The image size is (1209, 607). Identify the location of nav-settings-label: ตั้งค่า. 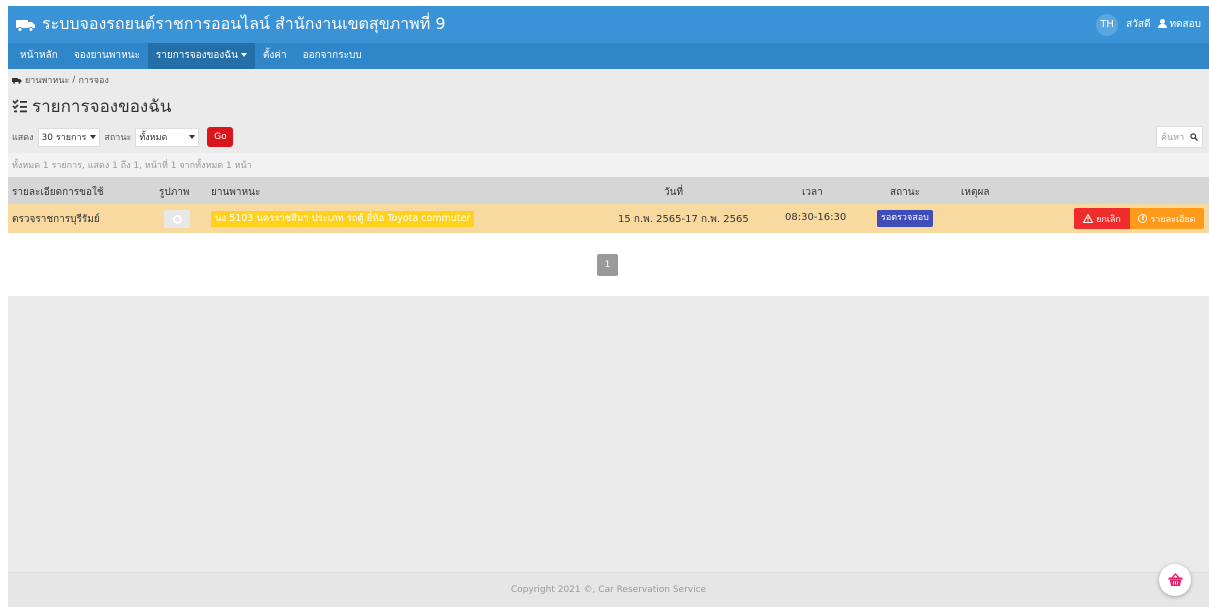
(274, 55).